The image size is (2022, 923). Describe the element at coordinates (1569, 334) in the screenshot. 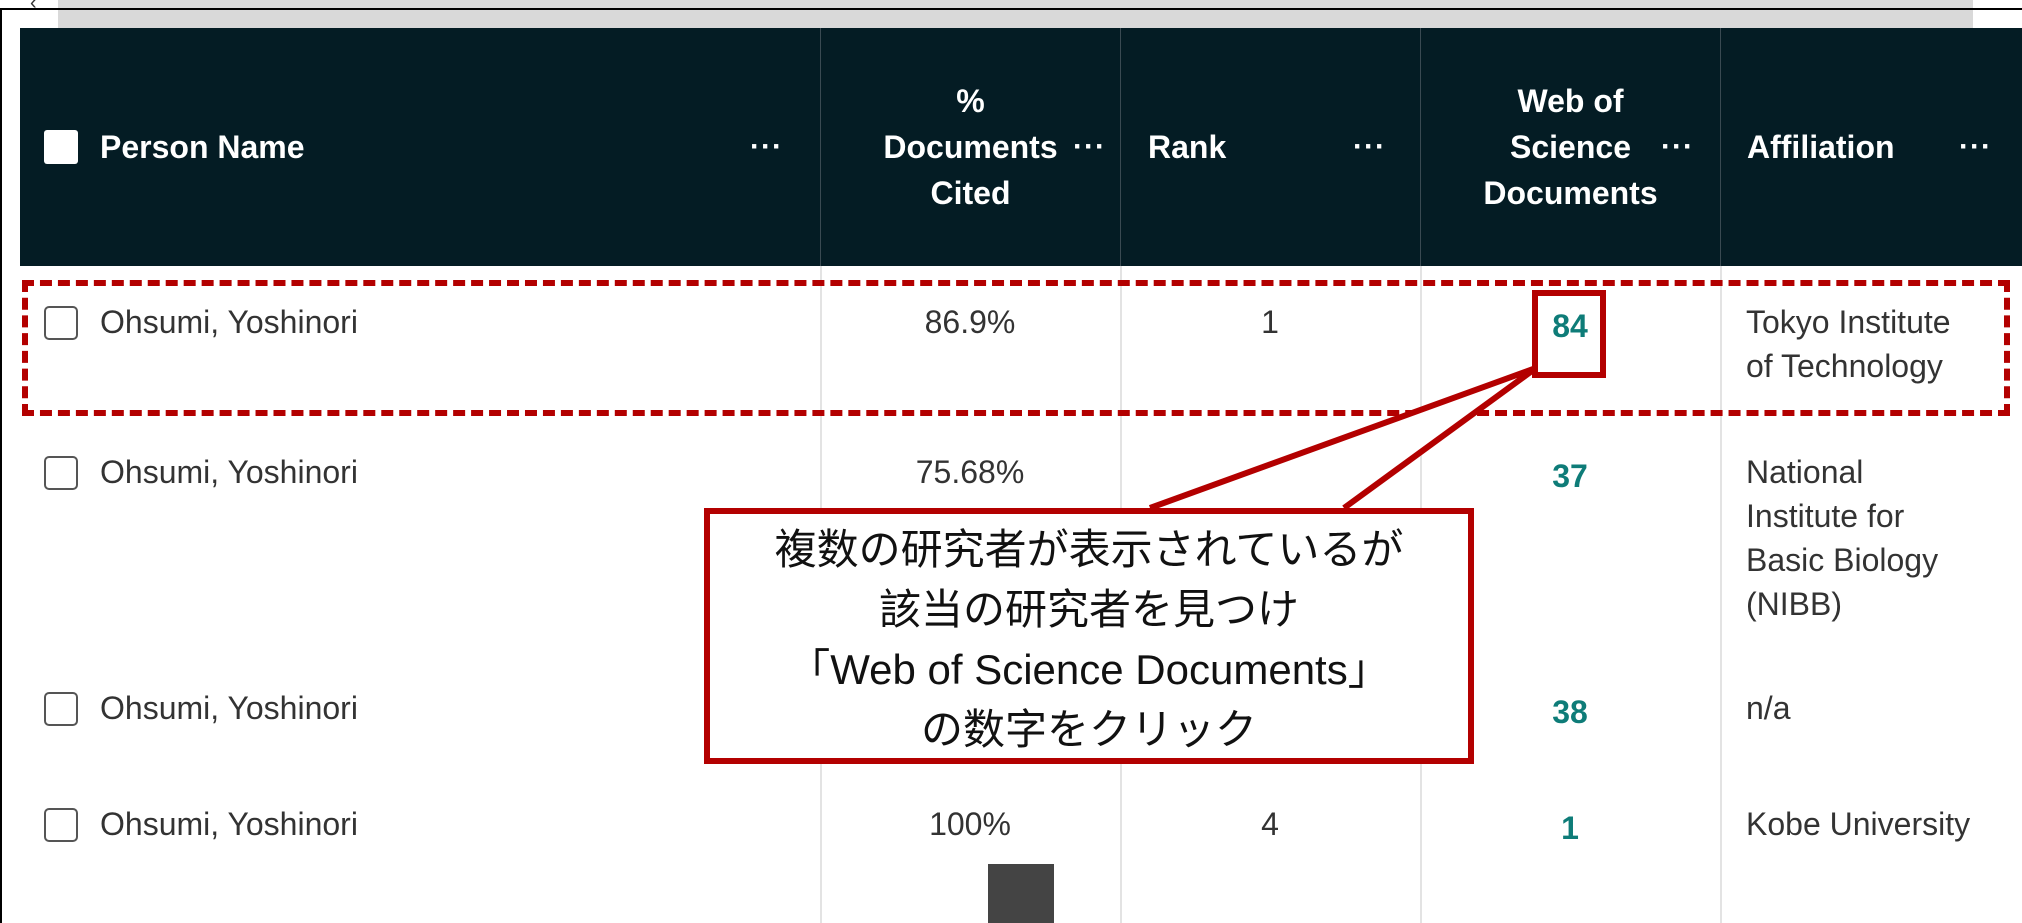

I see `highlight-solid-box` at that location.